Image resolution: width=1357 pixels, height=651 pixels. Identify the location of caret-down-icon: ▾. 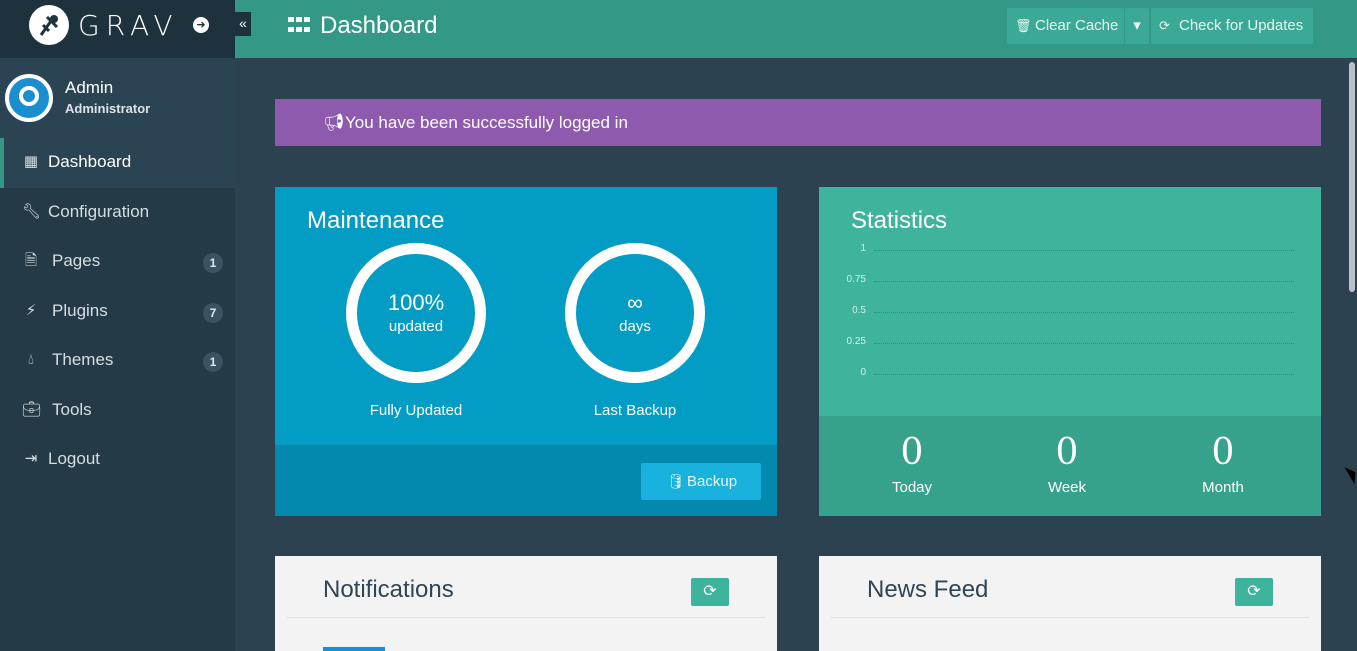
(1137, 25).